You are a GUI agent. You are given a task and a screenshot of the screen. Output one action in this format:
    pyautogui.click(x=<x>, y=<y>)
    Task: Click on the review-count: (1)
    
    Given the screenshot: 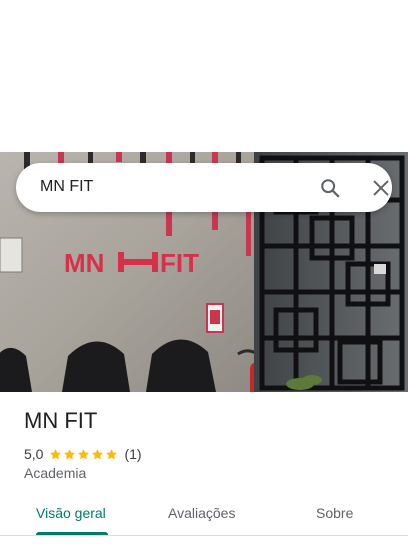 What is the action you would take?
    pyautogui.click(x=132, y=454)
    